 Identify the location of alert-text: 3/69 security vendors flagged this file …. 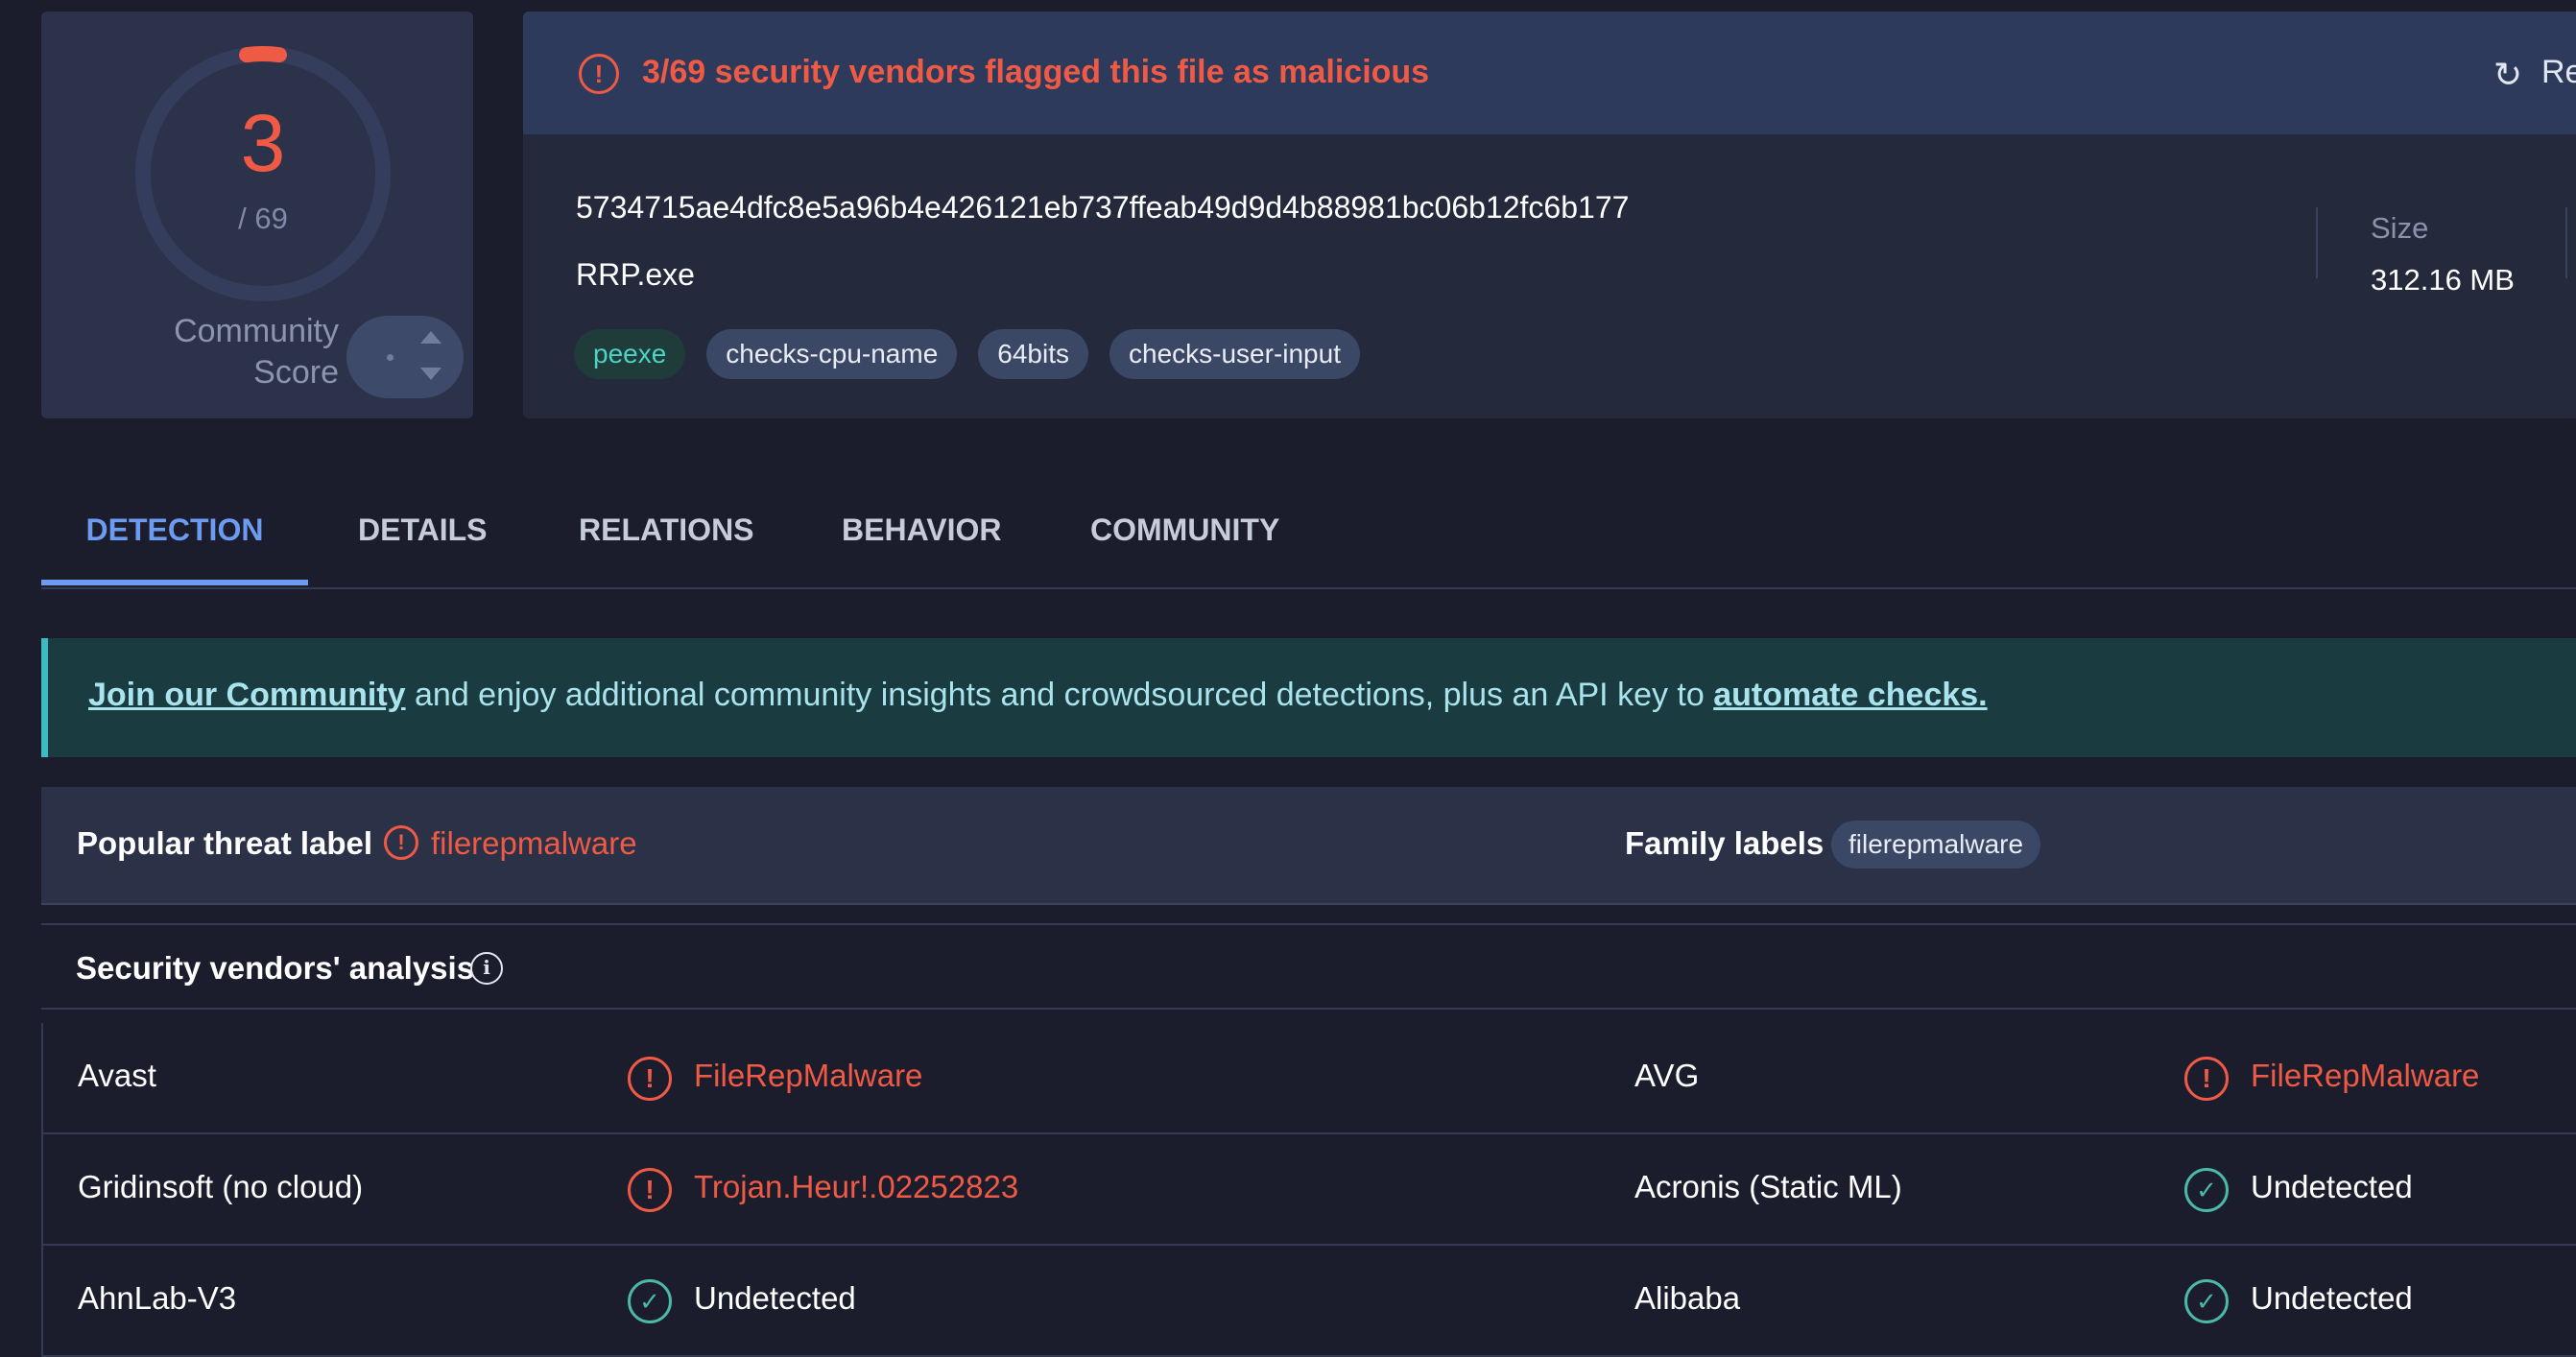
(1036, 72).